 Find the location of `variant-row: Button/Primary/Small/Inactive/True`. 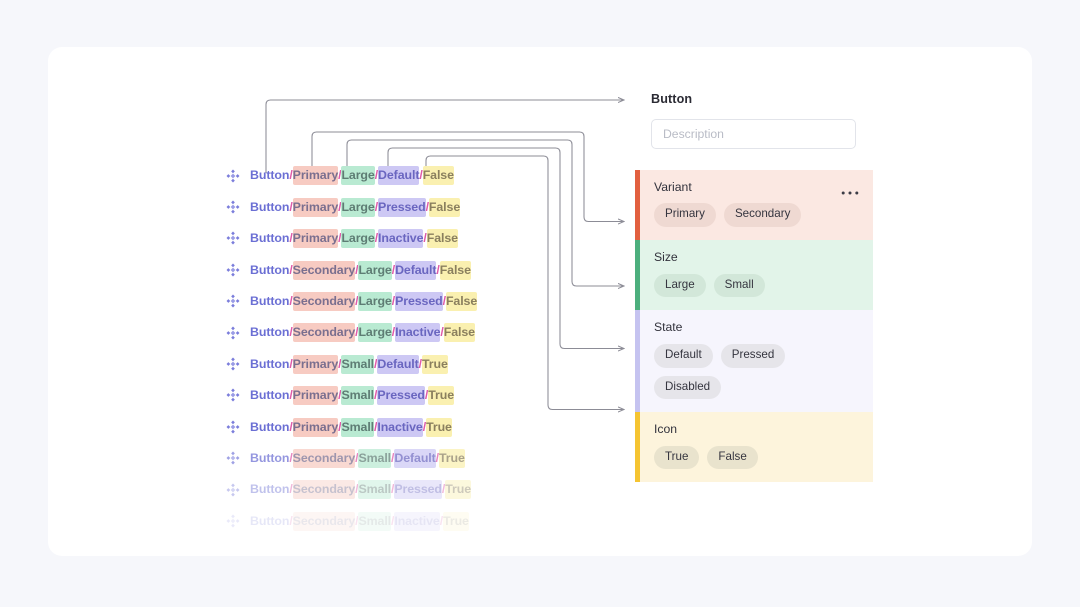

variant-row: Button/Primary/Small/Inactive/True is located at coordinates (376, 426).